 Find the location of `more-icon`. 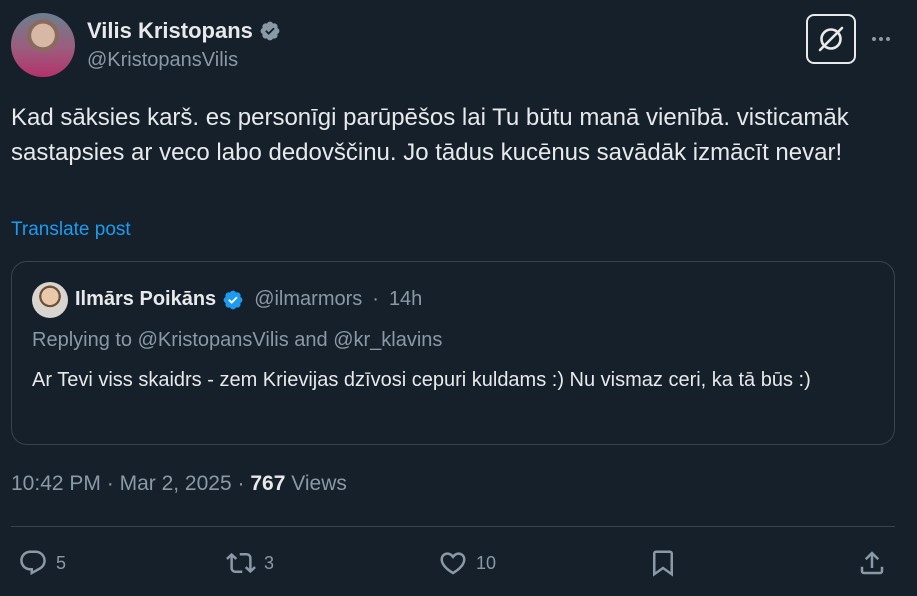

more-icon is located at coordinates (881, 39).